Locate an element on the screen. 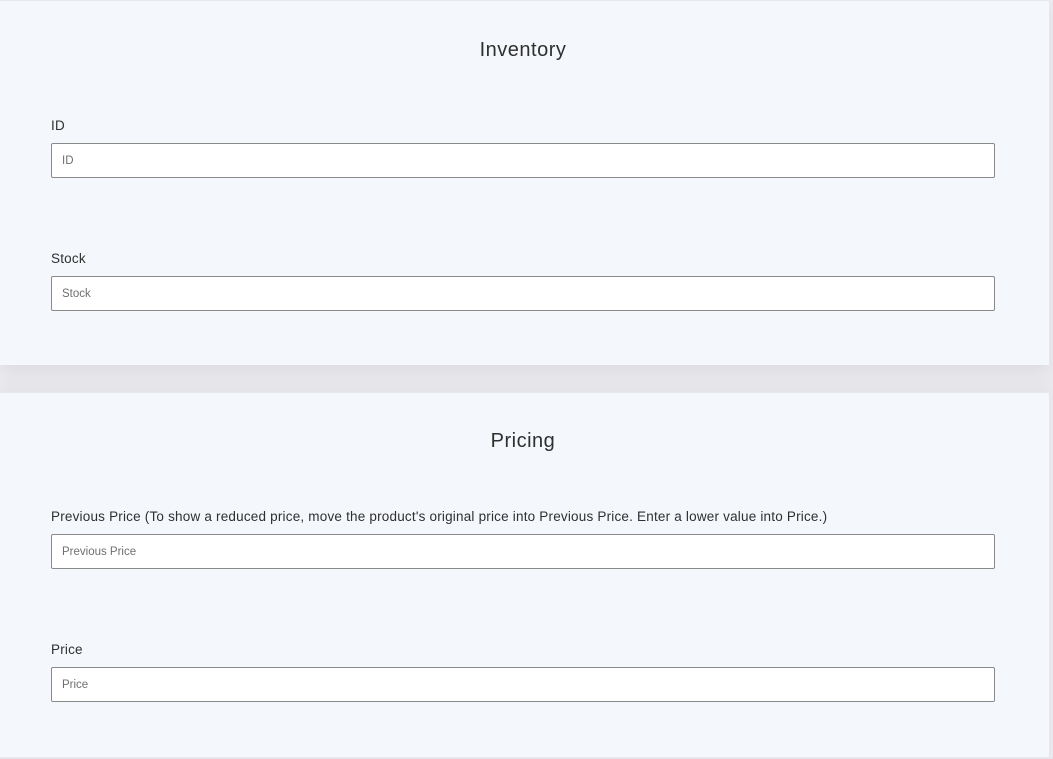 Image resolution: width=1053 pixels, height=759 pixels. price-input is located at coordinates (523, 684).